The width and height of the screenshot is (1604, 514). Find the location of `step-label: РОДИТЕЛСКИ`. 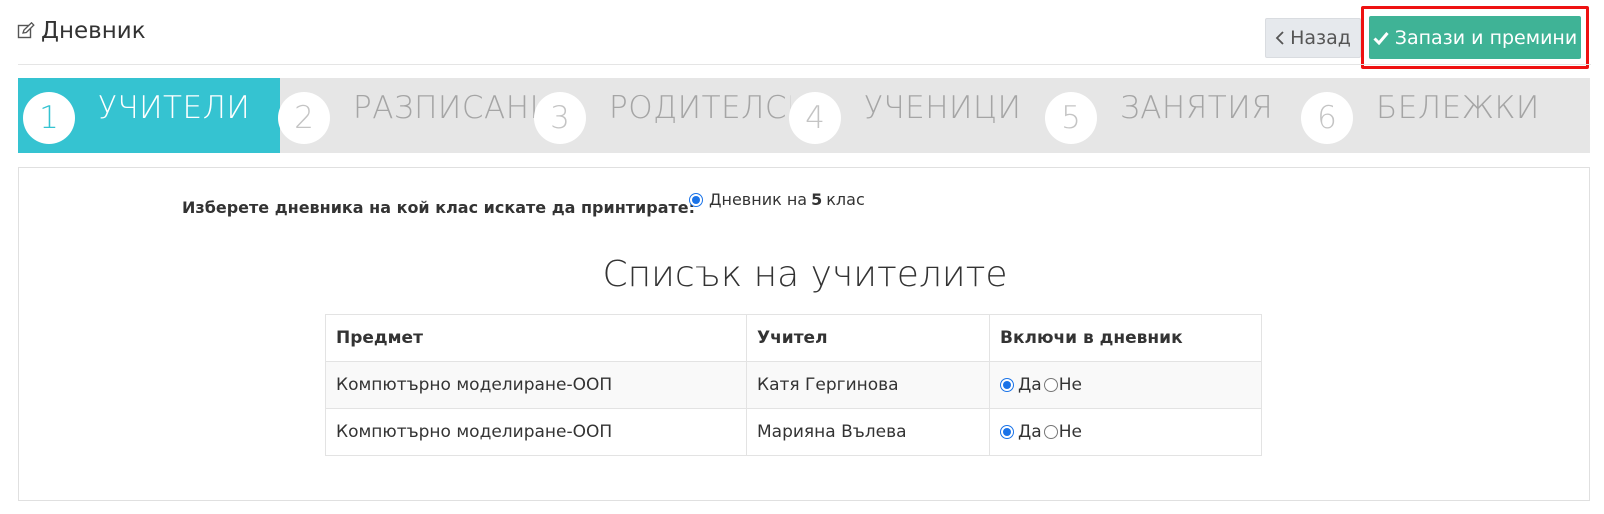

step-label: РОДИТЕЛСКИ is located at coordinates (700, 108).